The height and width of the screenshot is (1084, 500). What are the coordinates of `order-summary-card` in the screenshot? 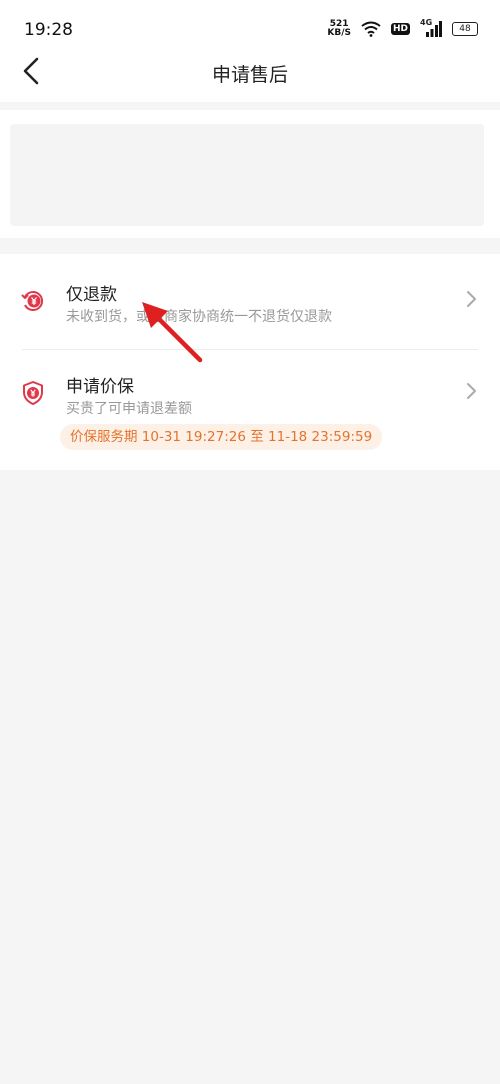 It's located at (250, 174).